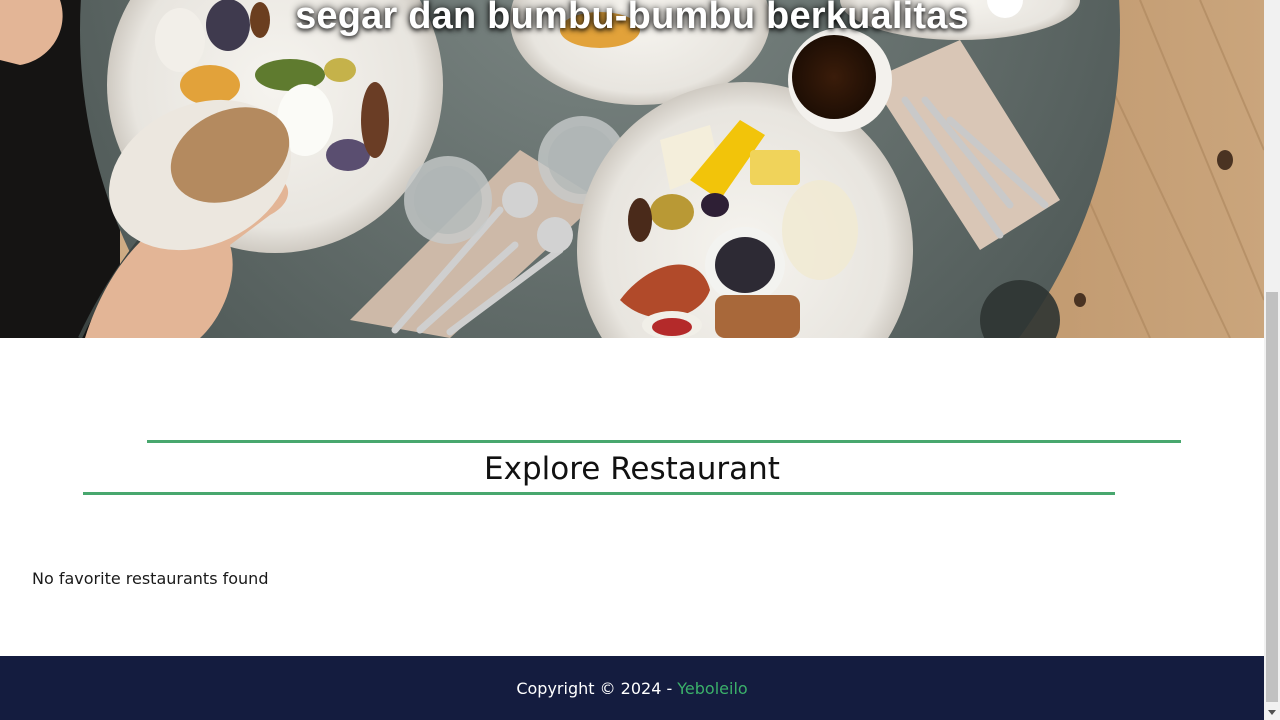  Describe the element at coordinates (150, 578) in the screenshot. I see `empty-state-message: No favorite restaurants found` at that location.